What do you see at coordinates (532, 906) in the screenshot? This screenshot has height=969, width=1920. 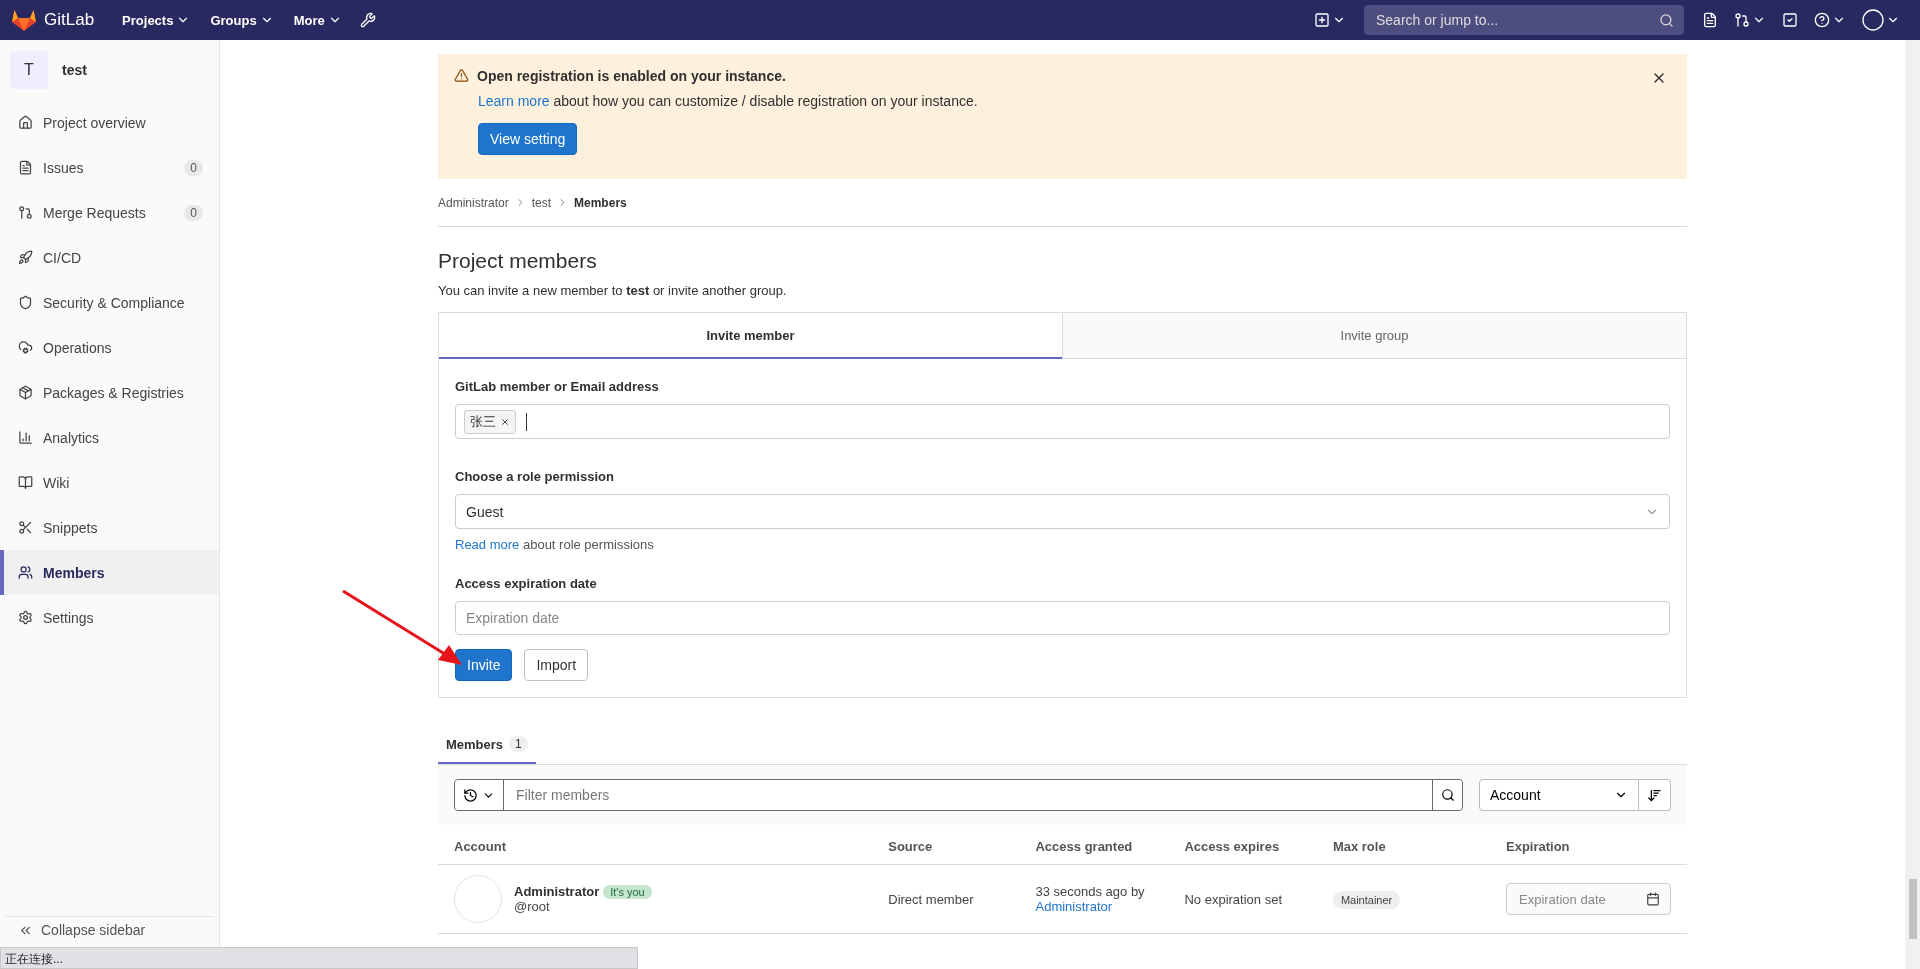 I see `username: @root` at bounding box center [532, 906].